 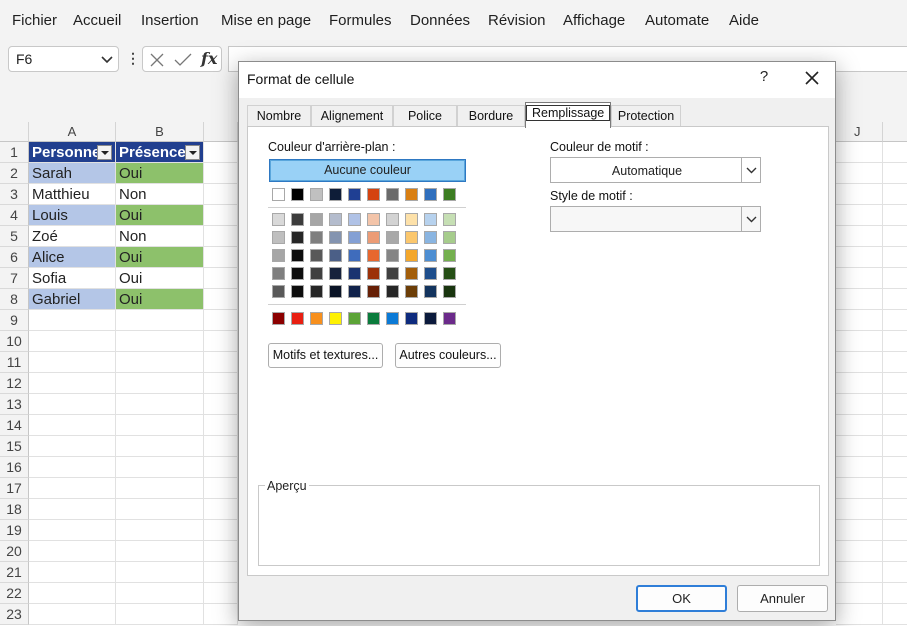 What do you see at coordinates (160, 132) in the screenshot?
I see `column-header-b: B` at bounding box center [160, 132].